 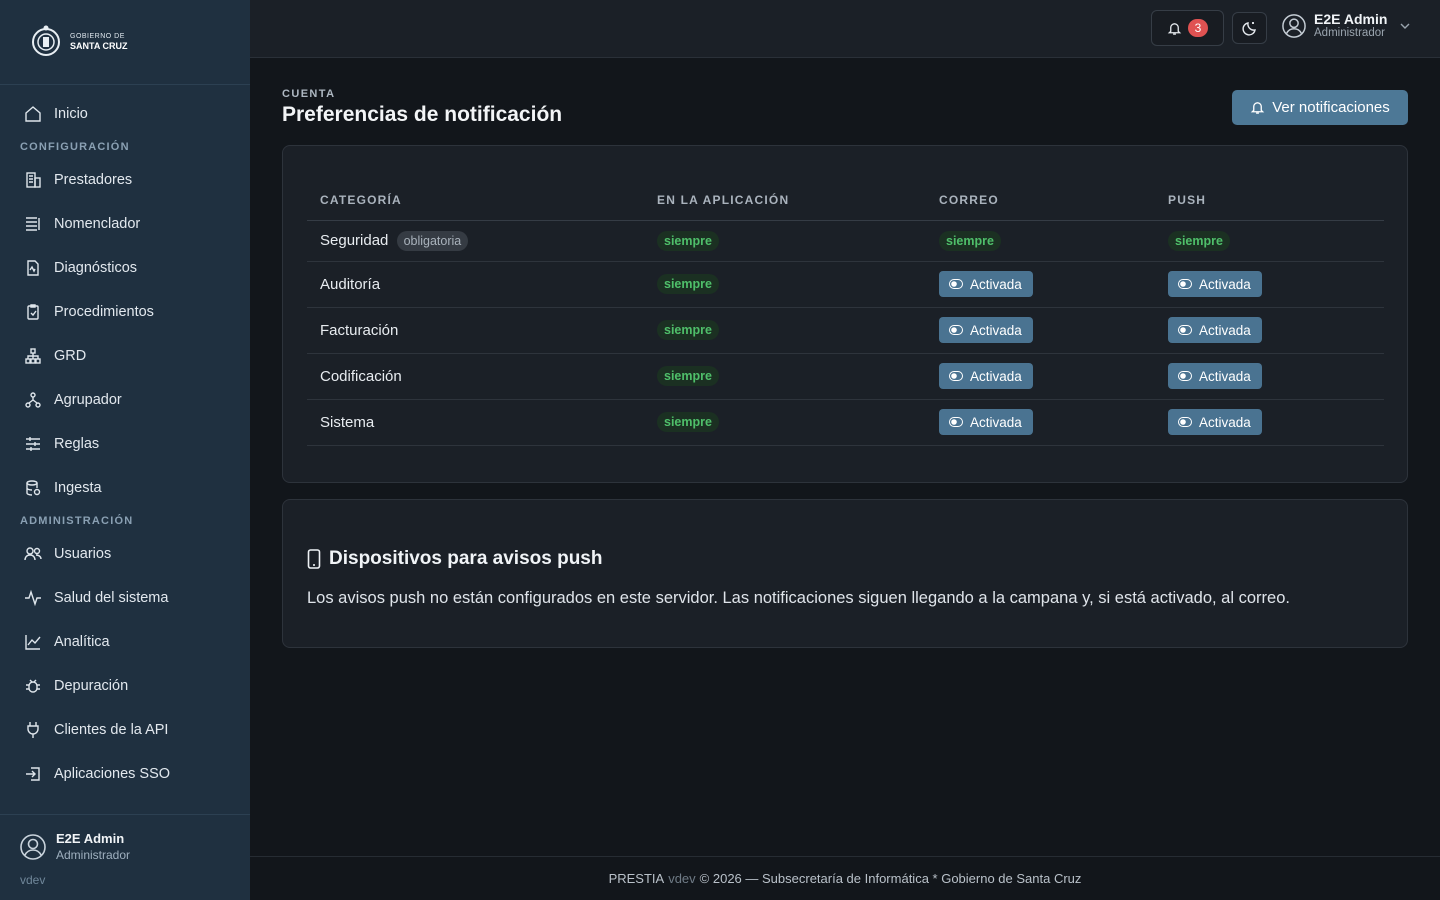 I want to click on view-notifications-button: Ver notificaciones, so click(x=1320, y=107).